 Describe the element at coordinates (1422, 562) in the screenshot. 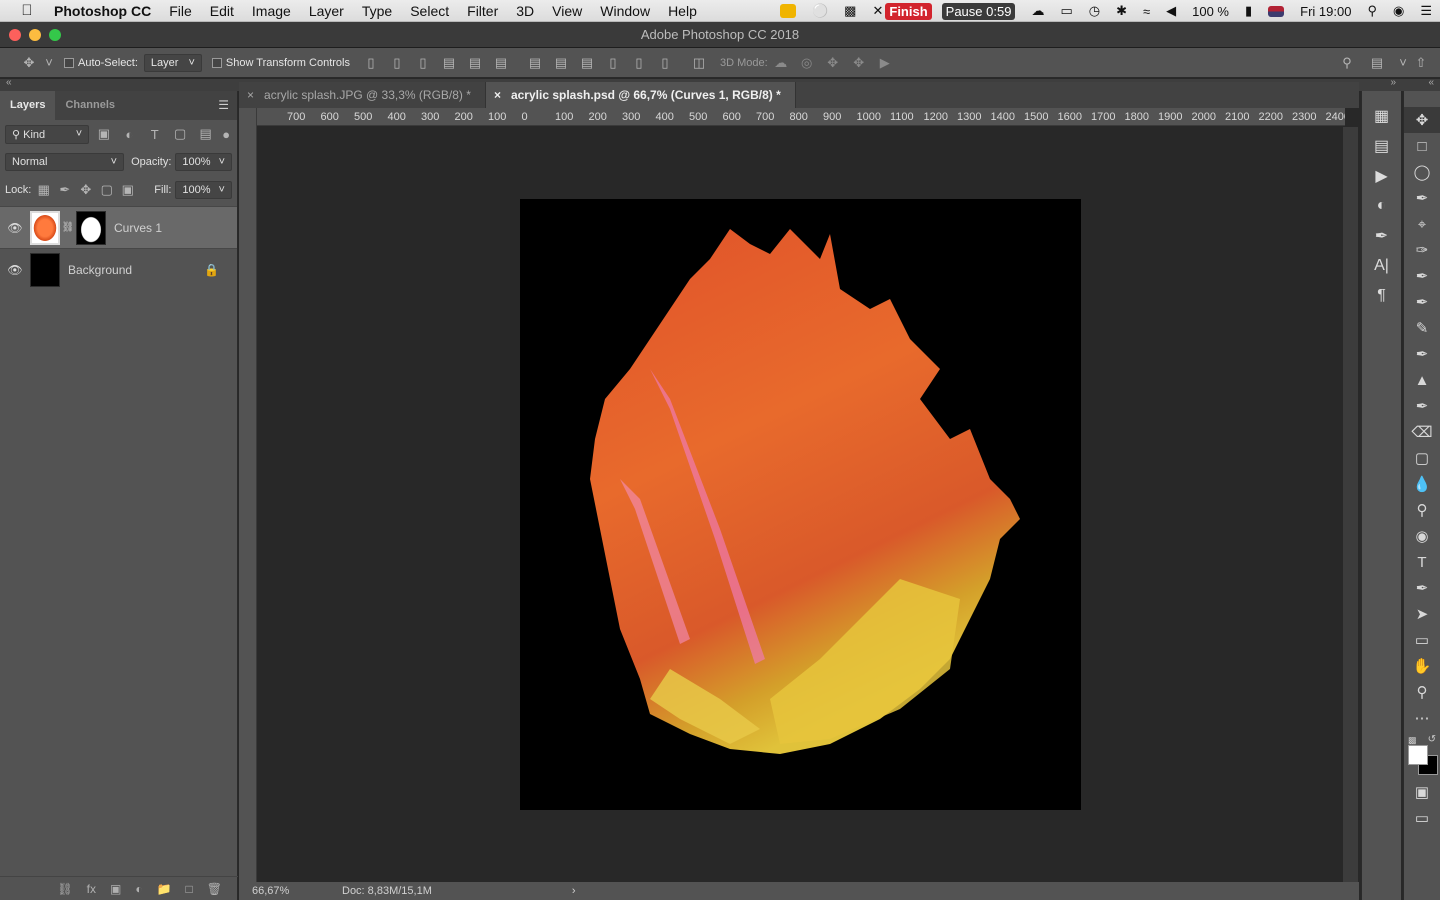

I see `type-tool-icon: T` at that location.